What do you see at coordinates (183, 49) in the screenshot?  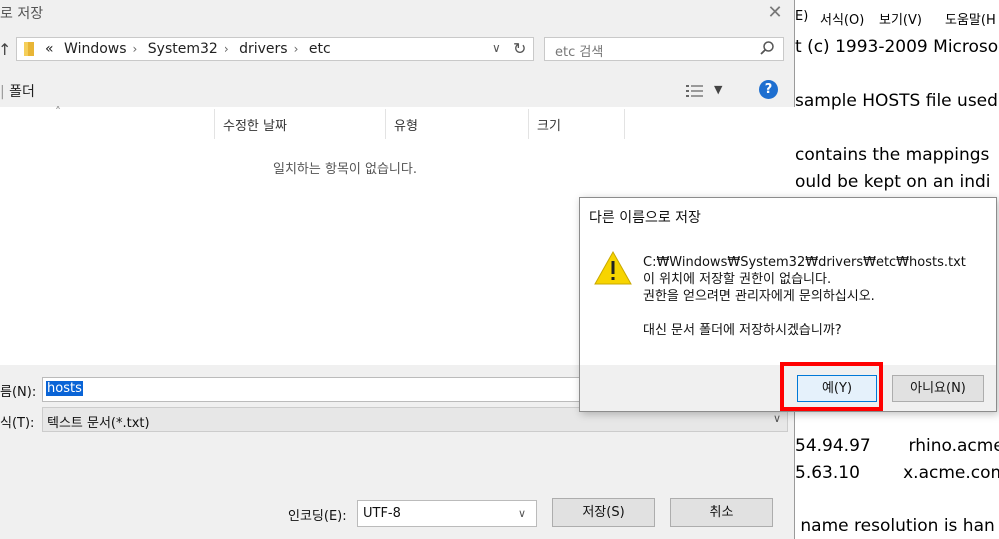 I see `breadcrumb-item: System32` at bounding box center [183, 49].